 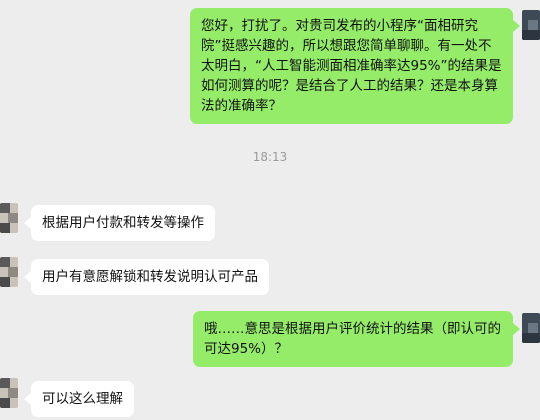 I want to click on incoming-message-bubble: 用户有意愿解锁和转发说明认可产品, so click(x=146, y=277).